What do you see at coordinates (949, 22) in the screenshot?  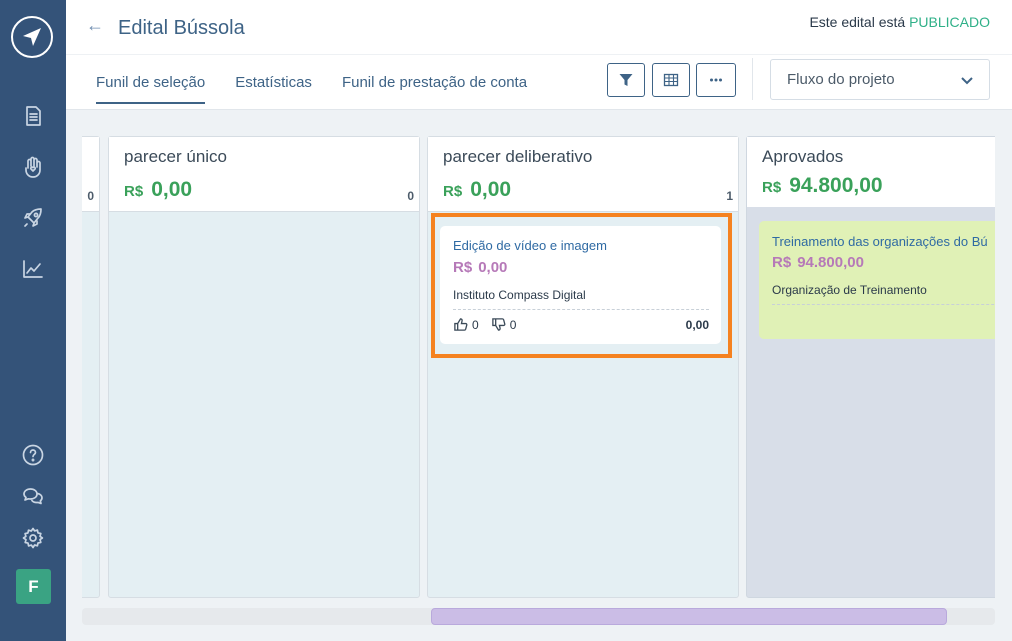 I see `status-badge: PUBLICADO` at bounding box center [949, 22].